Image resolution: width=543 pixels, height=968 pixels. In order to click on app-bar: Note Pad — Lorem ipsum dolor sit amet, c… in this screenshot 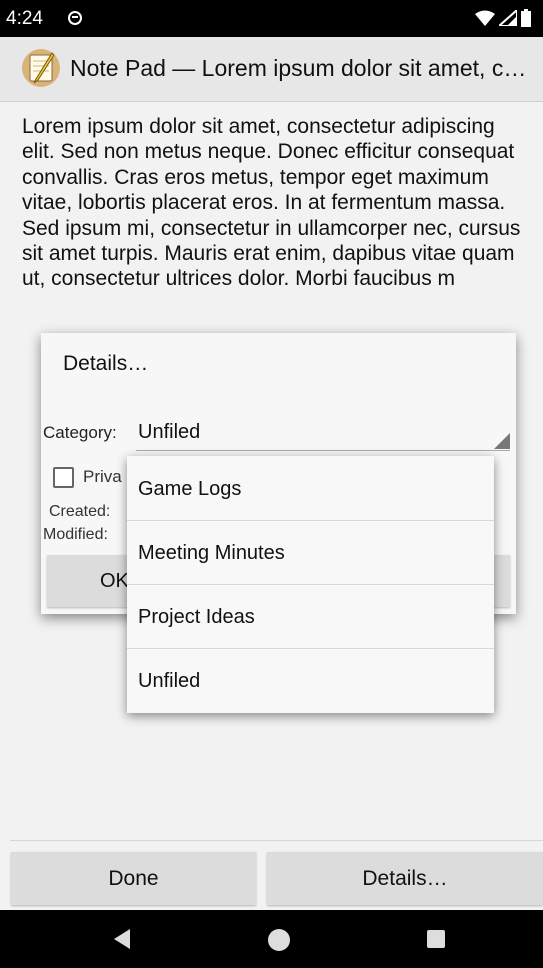, I will do `click(271, 69)`.